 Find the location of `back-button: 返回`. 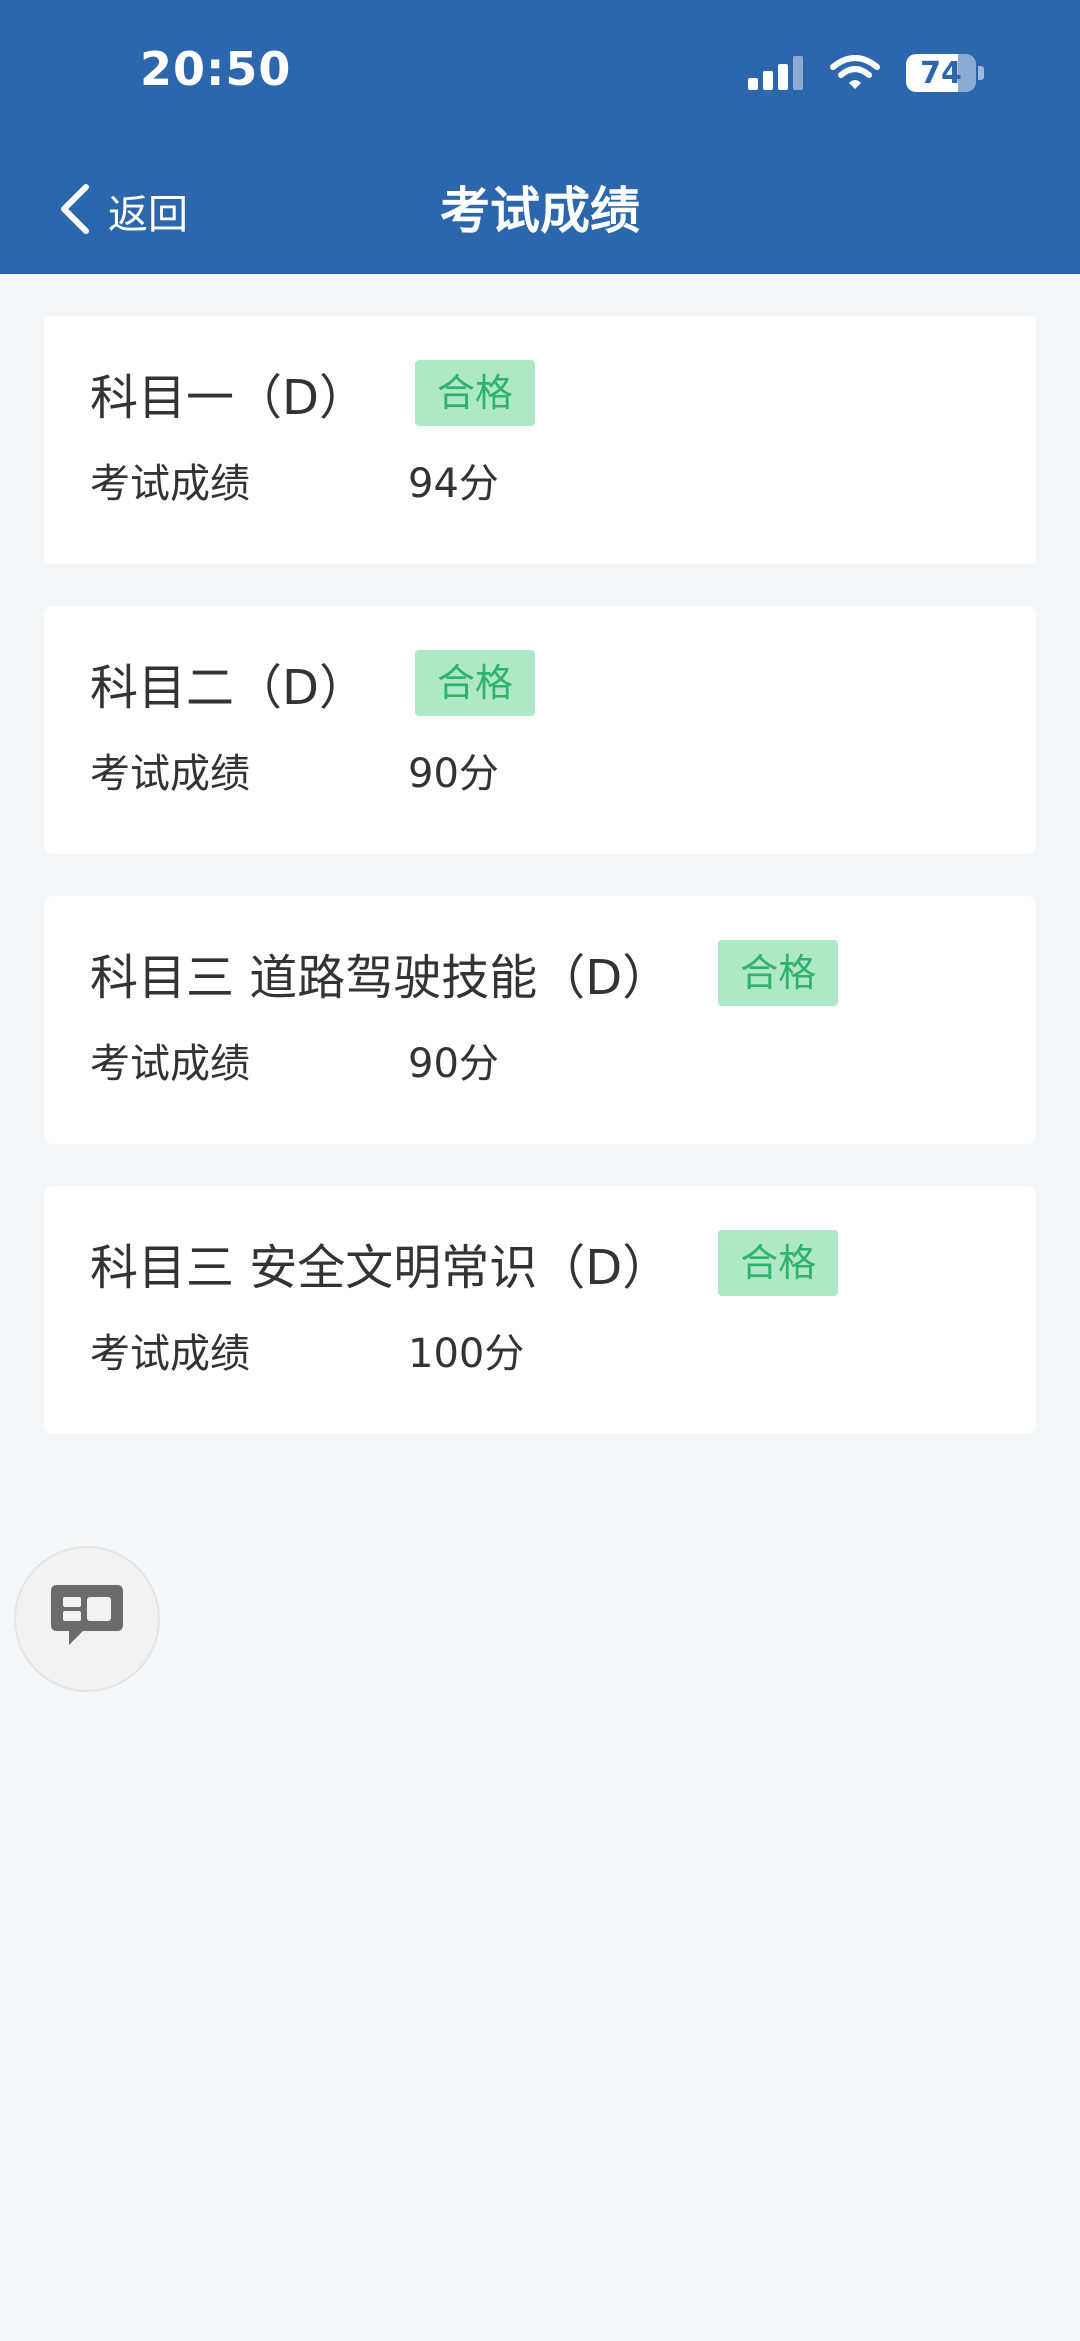

back-button: 返回 is located at coordinates (123, 211).